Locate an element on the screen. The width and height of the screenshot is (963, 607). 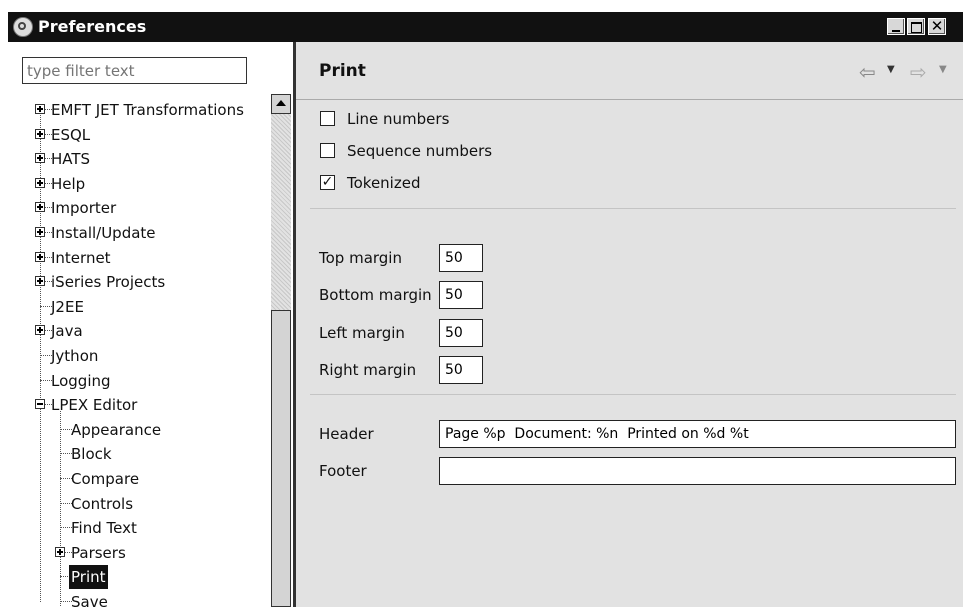
maximize-button is located at coordinates (916, 26).